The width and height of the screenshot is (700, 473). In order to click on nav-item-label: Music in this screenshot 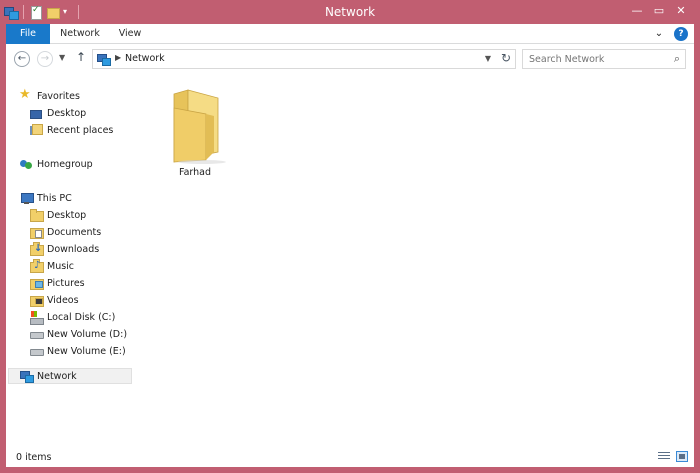, I will do `click(61, 266)`.